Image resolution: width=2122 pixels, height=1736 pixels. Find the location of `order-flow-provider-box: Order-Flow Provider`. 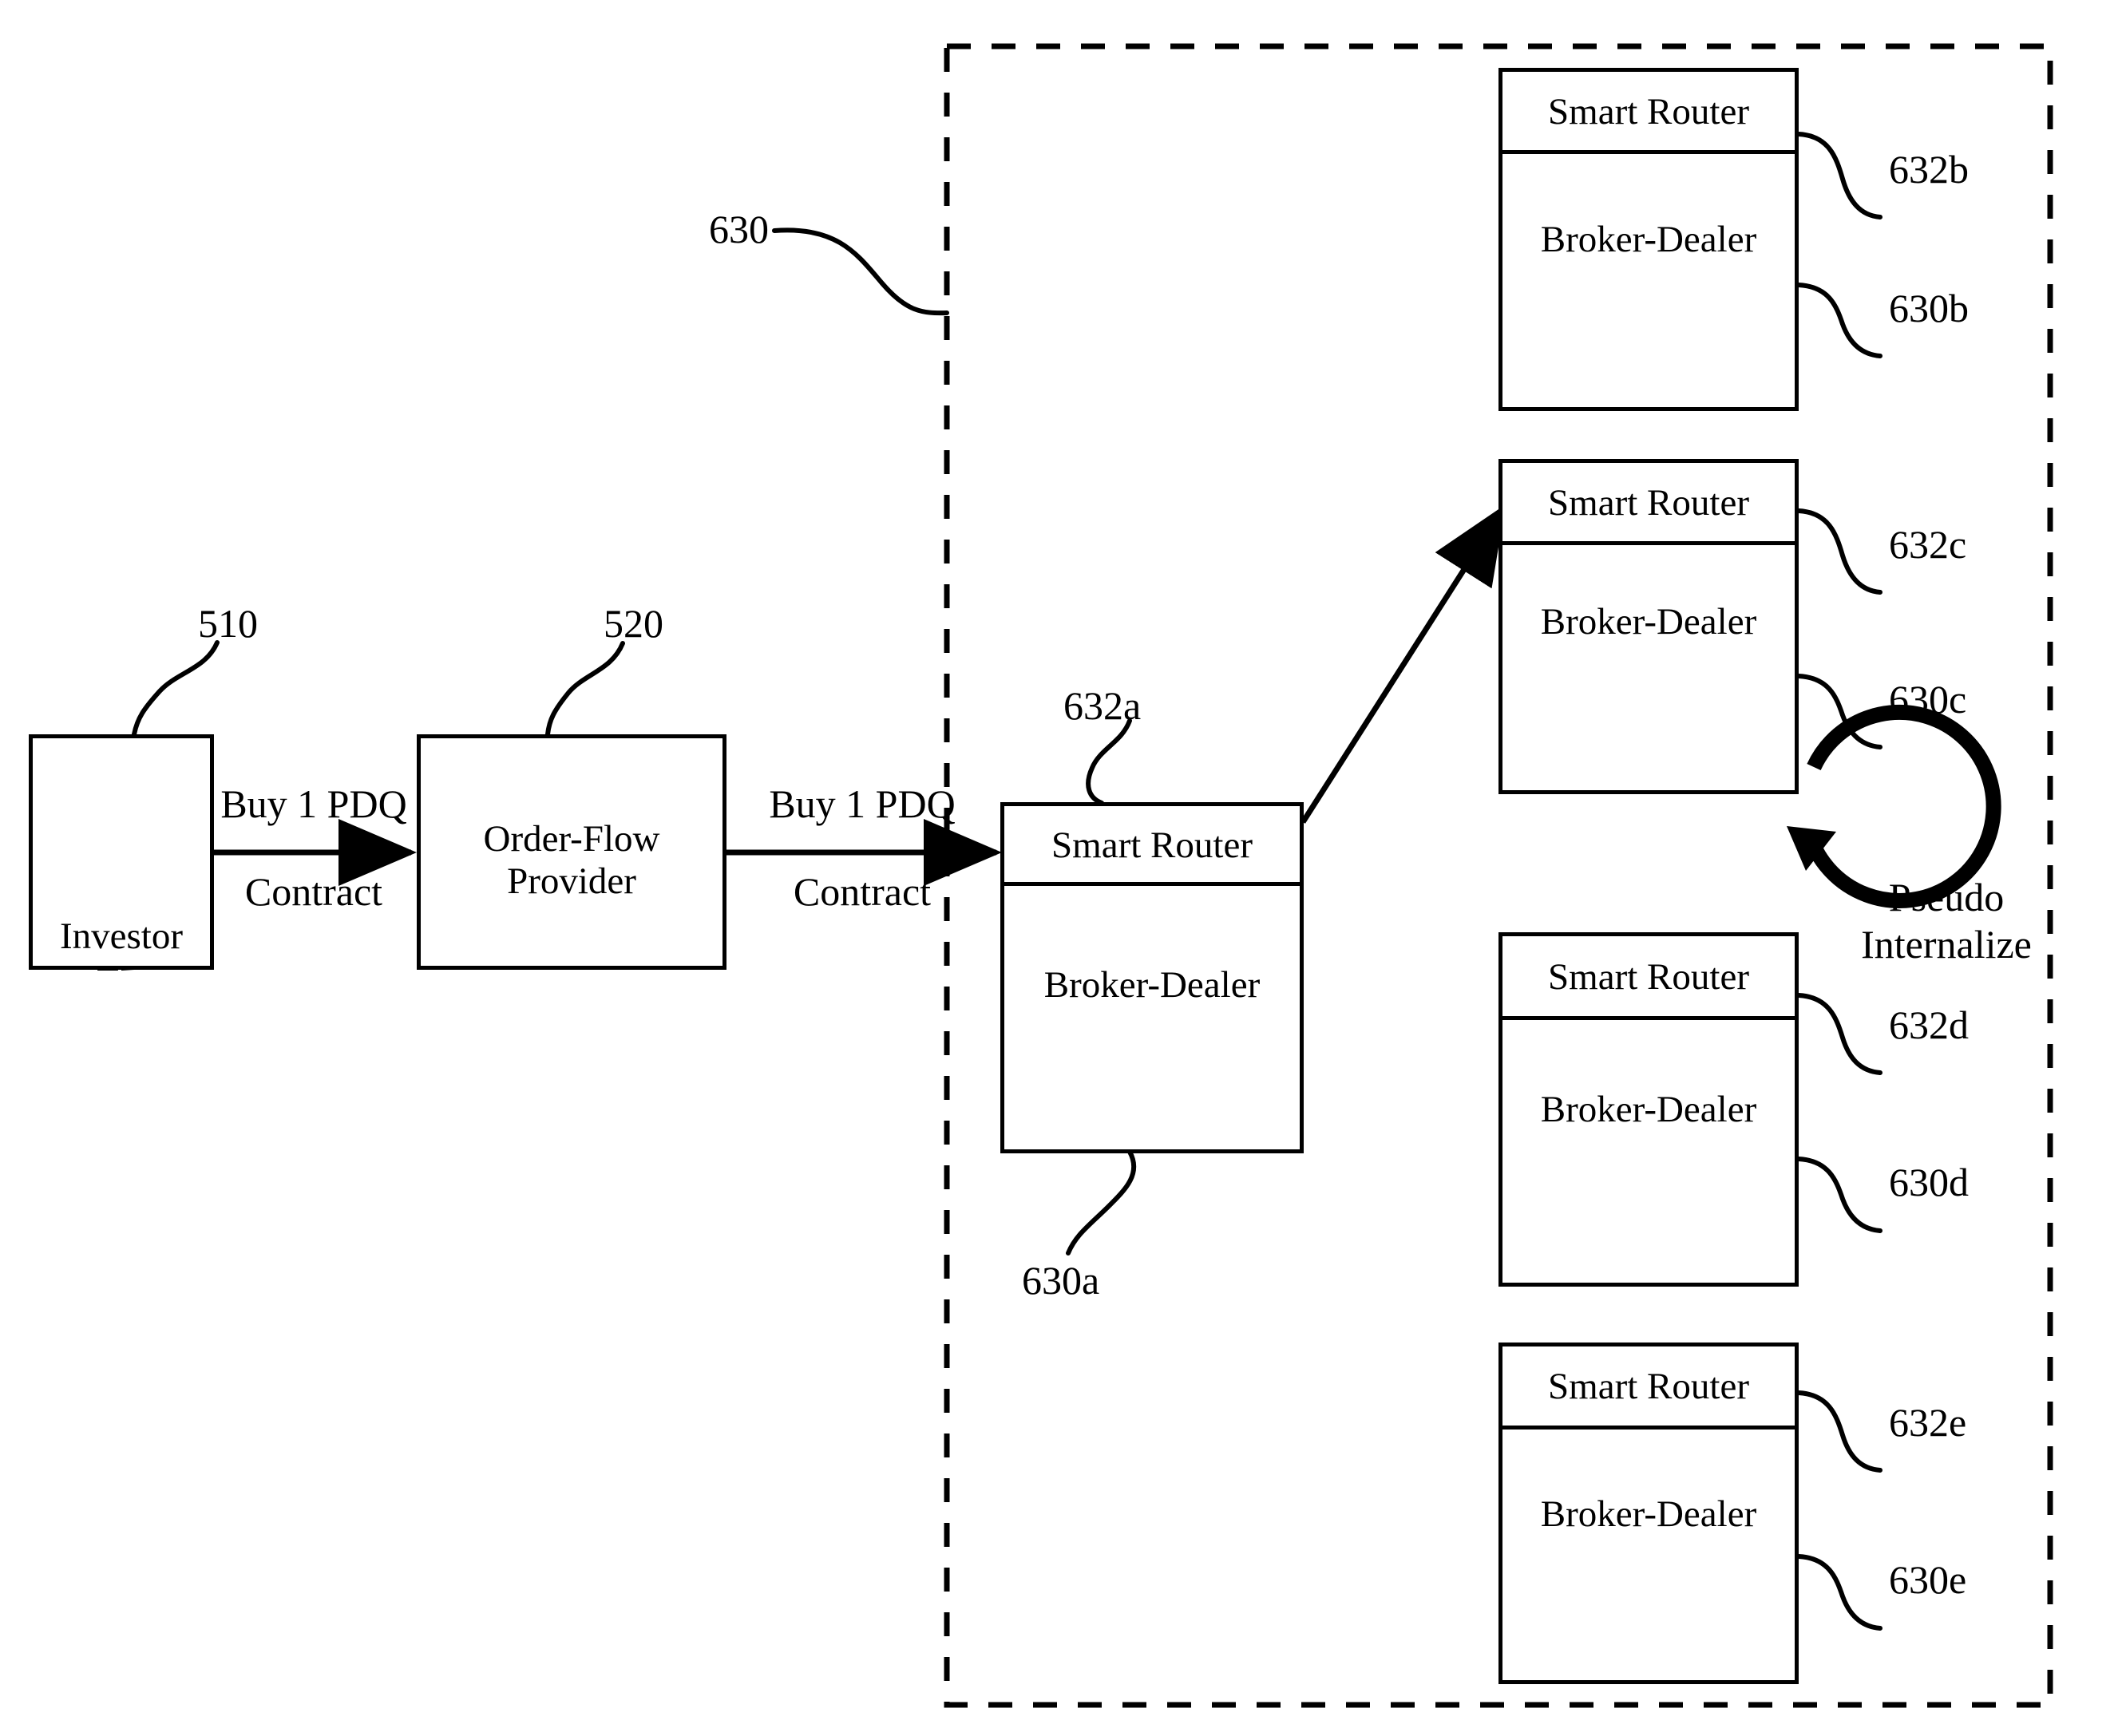

order-flow-provider-box: Order-Flow Provider is located at coordinates (571, 852).